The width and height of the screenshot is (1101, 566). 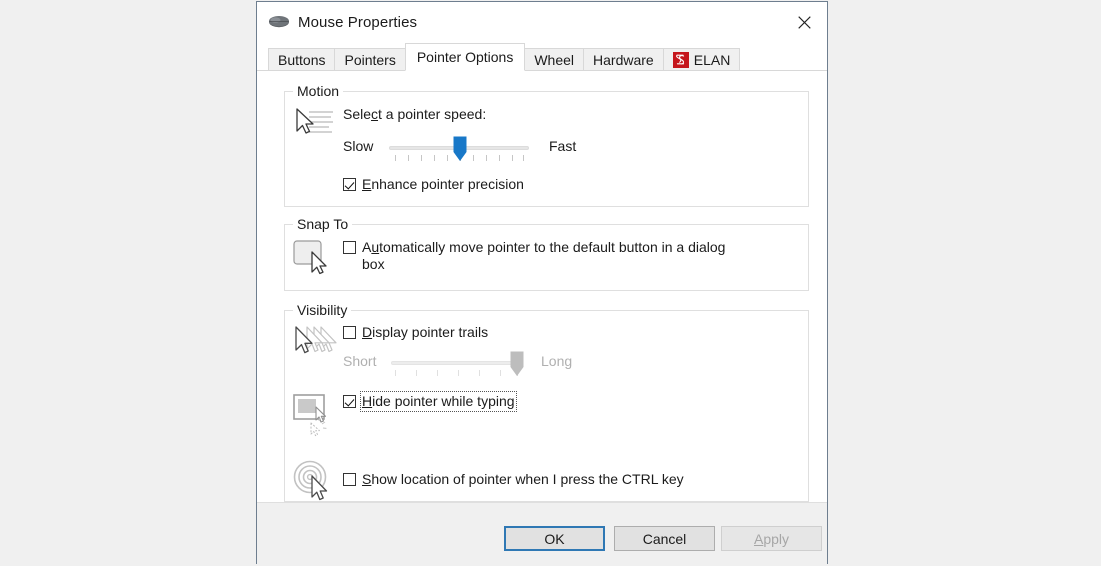 I want to click on tab-label: Buttons, so click(x=302, y=59).